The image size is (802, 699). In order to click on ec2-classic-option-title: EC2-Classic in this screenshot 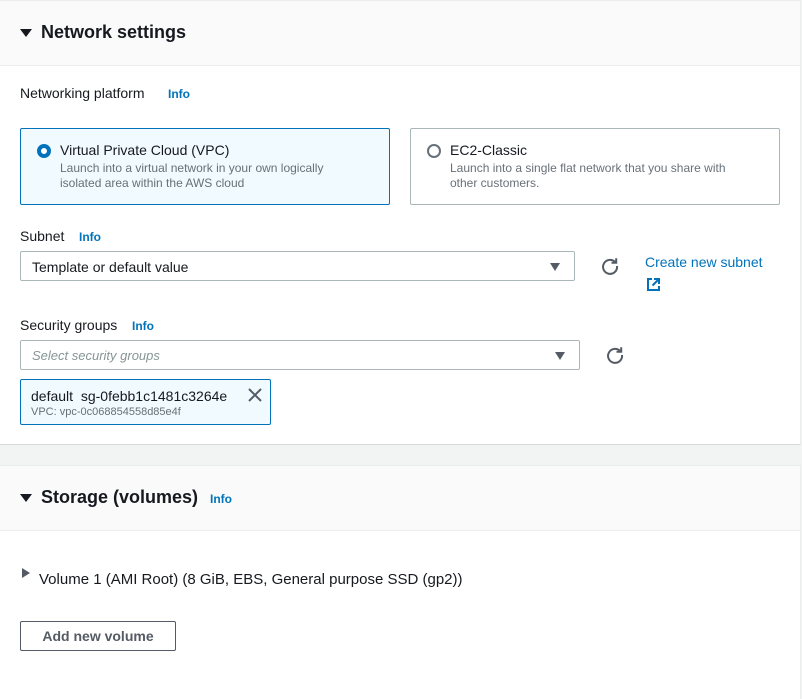, I will do `click(489, 150)`.